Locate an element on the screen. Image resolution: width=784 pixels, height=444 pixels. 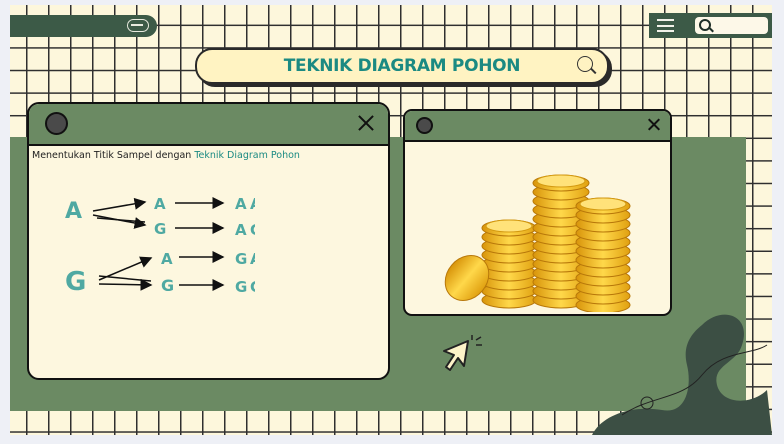
top-right-bar is located at coordinates (710, 25).